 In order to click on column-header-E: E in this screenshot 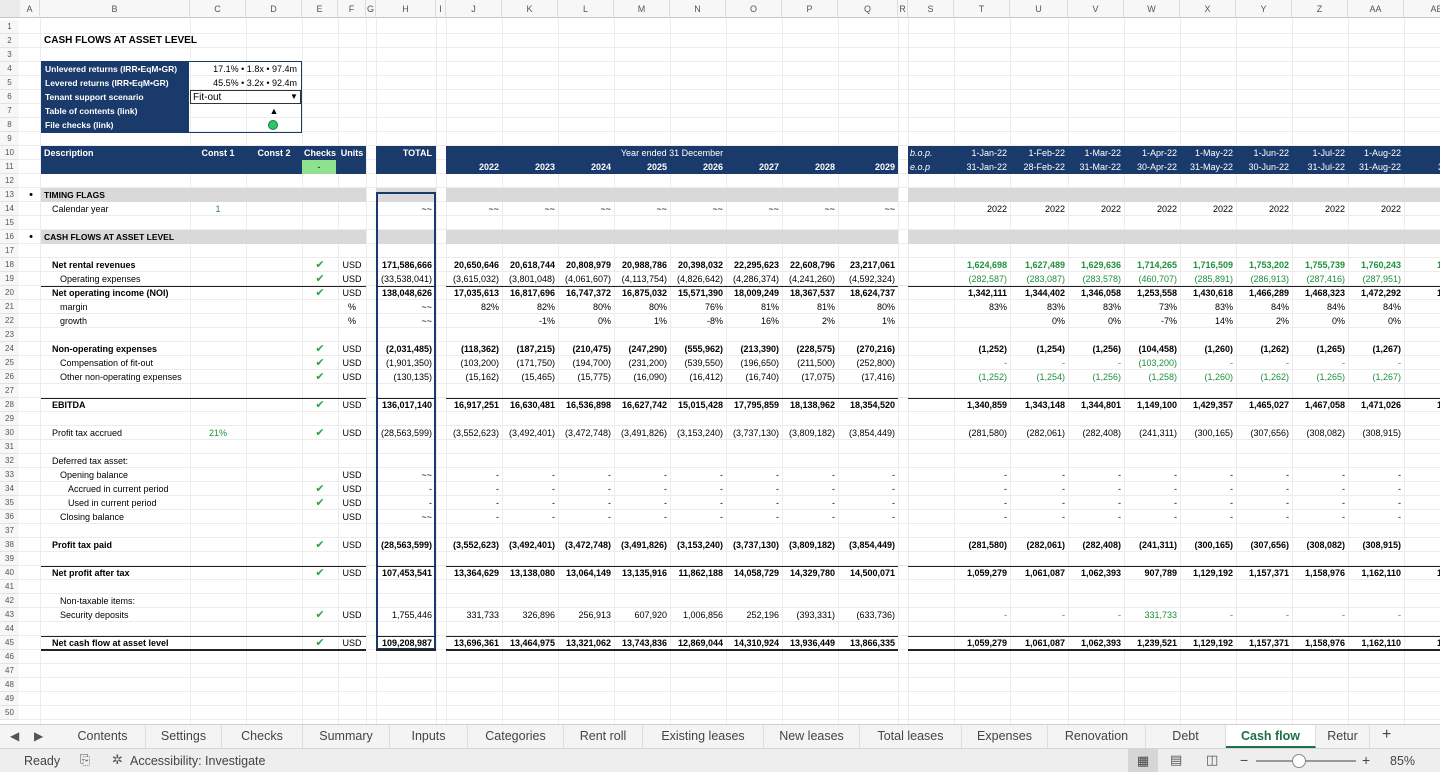, I will do `click(320, 9)`.